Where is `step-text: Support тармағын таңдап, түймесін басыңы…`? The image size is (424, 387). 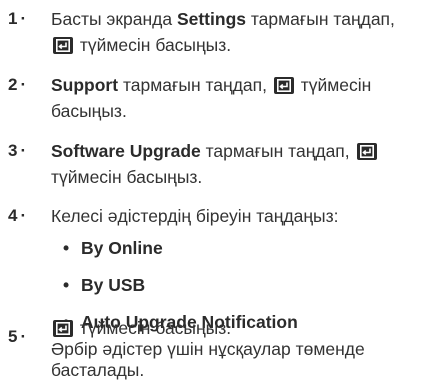
step-text: Support тармағын таңдап, түймесін басыңы… is located at coordinates (211, 98).